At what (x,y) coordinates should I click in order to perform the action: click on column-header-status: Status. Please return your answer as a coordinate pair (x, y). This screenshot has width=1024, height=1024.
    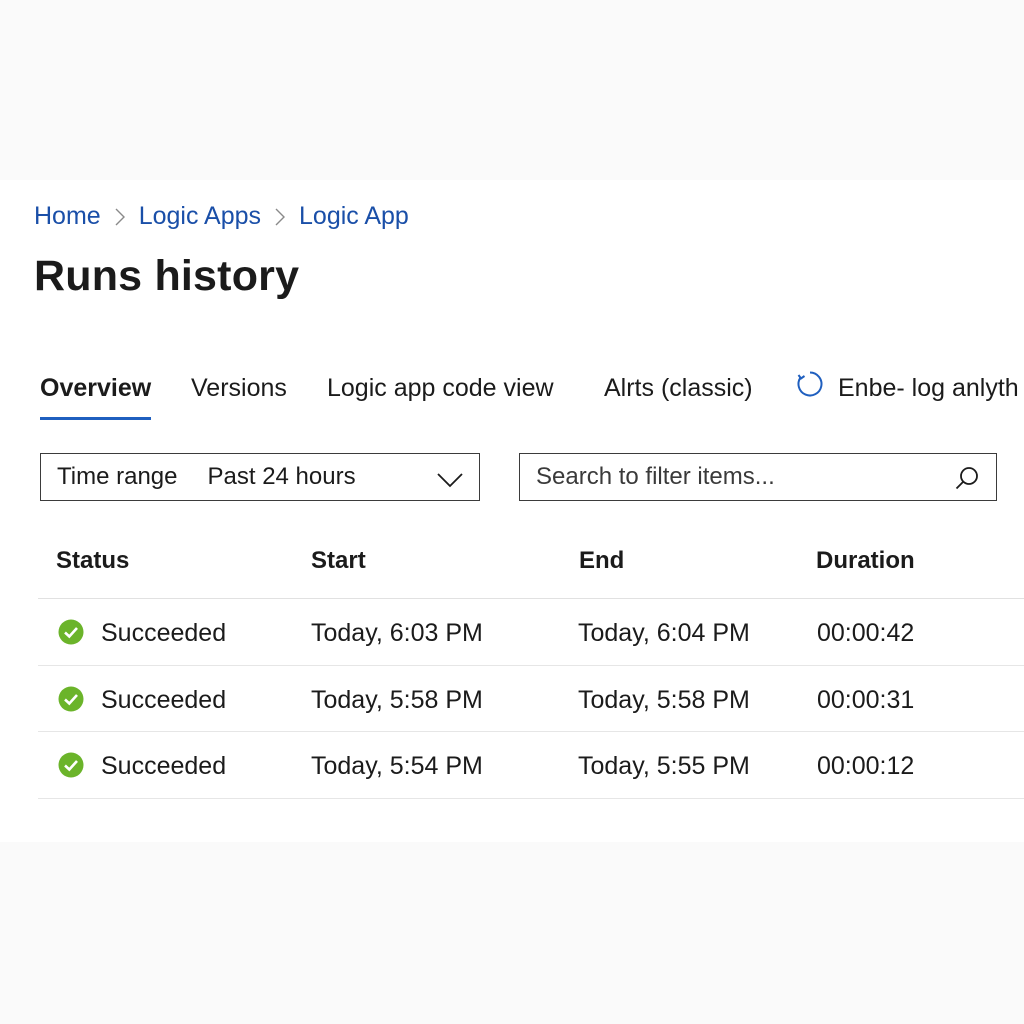
    Looking at the image, I should click on (92, 561).